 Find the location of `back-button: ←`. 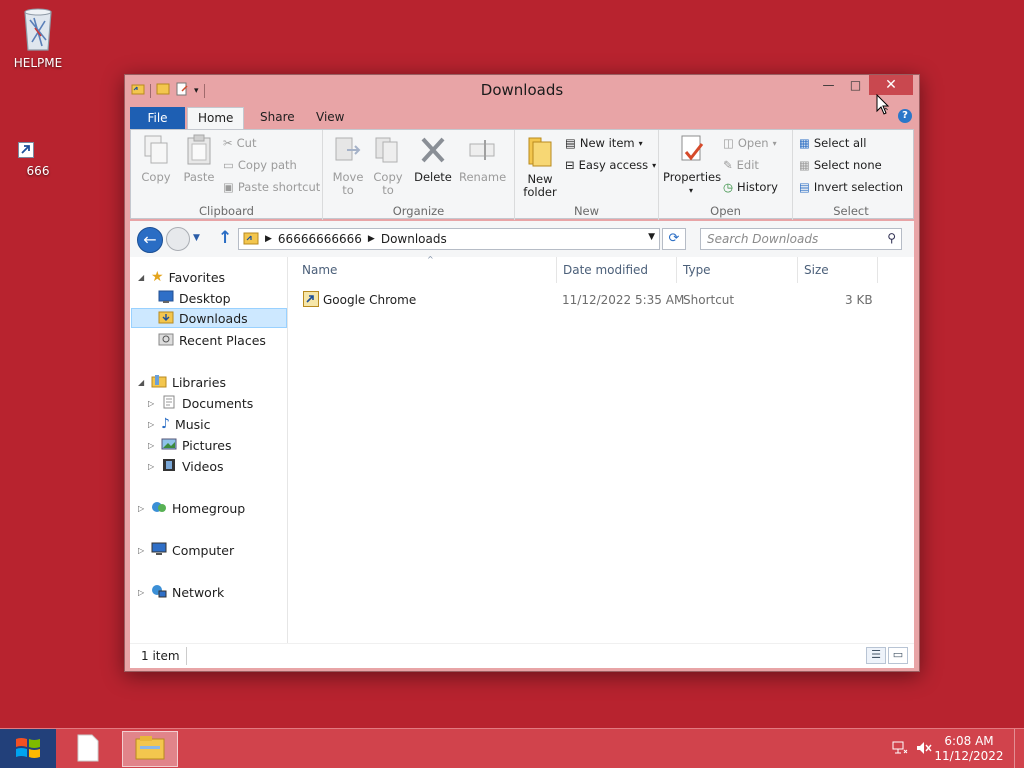

back-button: ← is located at coordinates (150, 240).